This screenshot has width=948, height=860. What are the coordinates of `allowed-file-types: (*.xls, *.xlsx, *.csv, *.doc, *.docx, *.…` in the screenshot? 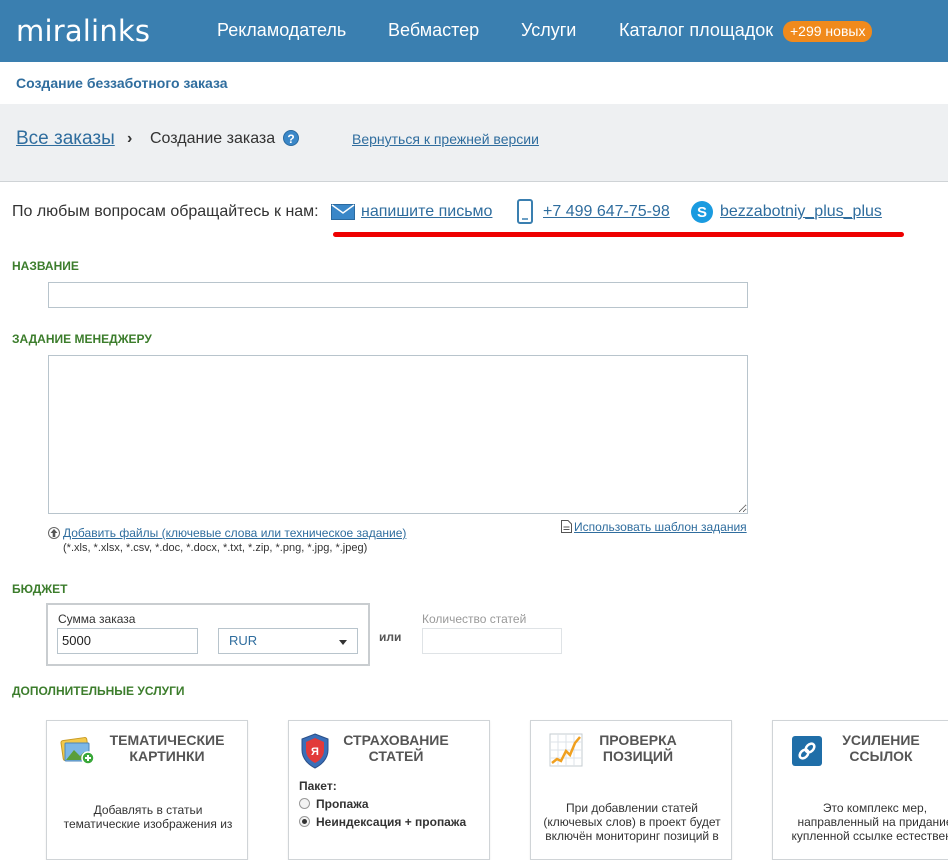 It's located at (215, 548).